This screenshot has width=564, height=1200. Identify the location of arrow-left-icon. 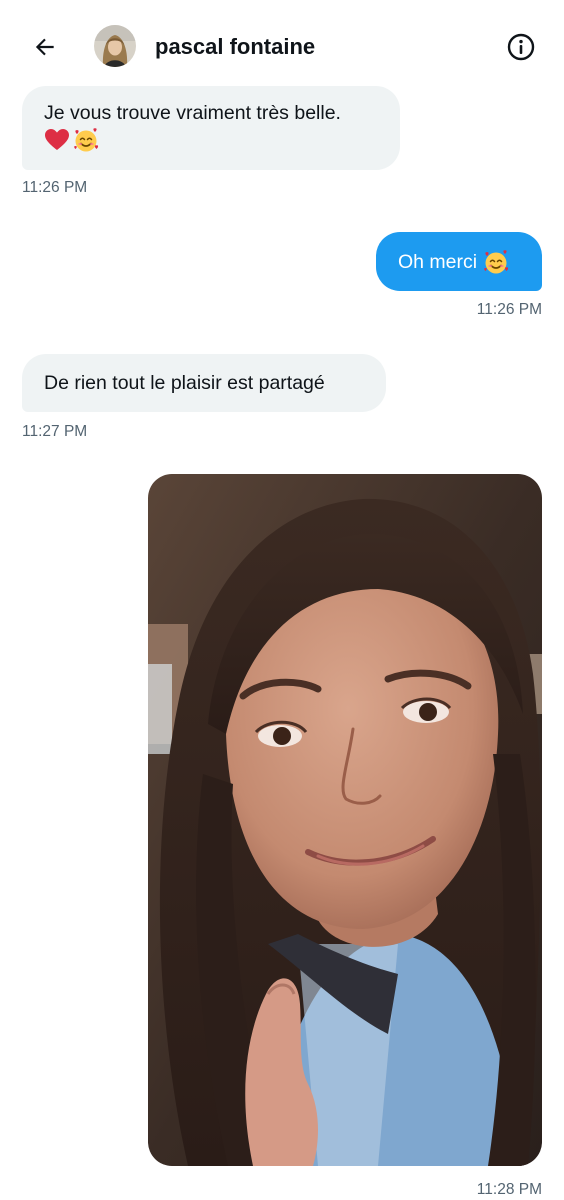
(44, 47).